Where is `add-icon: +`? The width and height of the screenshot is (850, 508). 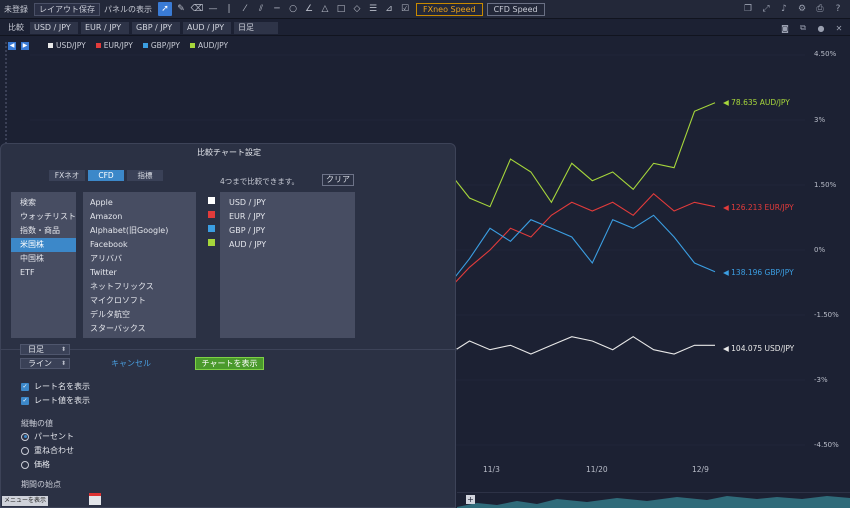
add-icon: + is located at coordinates (470, 499).